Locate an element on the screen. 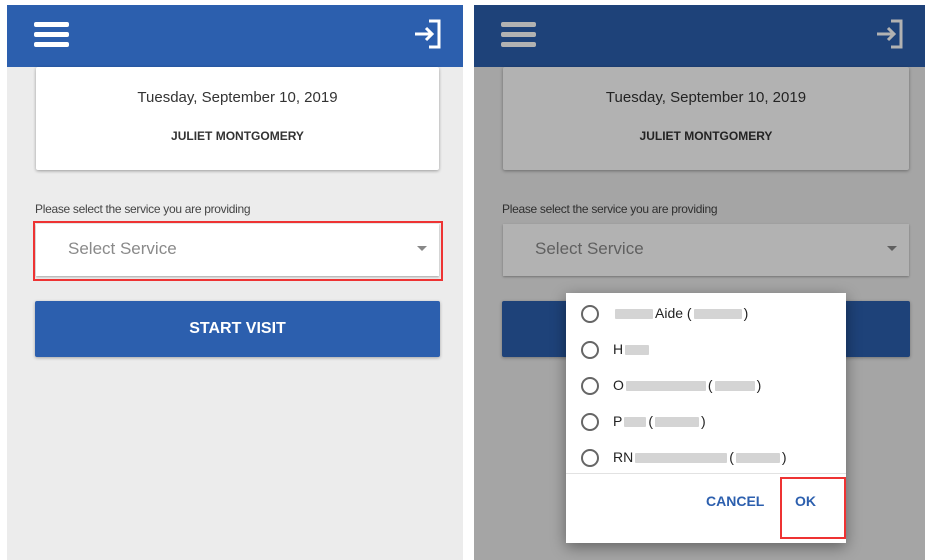 Image resolution: width=925 pixels, height=560 pixels. highlight-box-ok is located at coordinates (813, 508).